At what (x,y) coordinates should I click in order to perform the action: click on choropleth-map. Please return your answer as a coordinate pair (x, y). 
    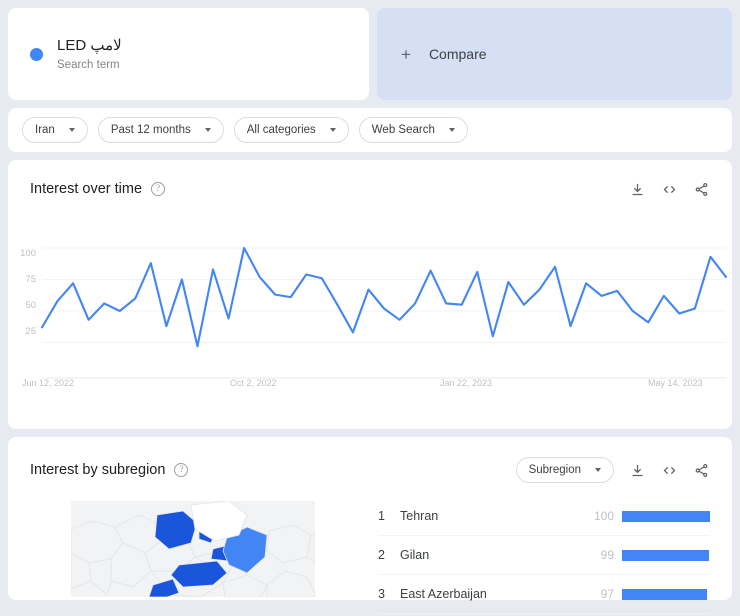
    Looking at the image, I should click on (193, 549).